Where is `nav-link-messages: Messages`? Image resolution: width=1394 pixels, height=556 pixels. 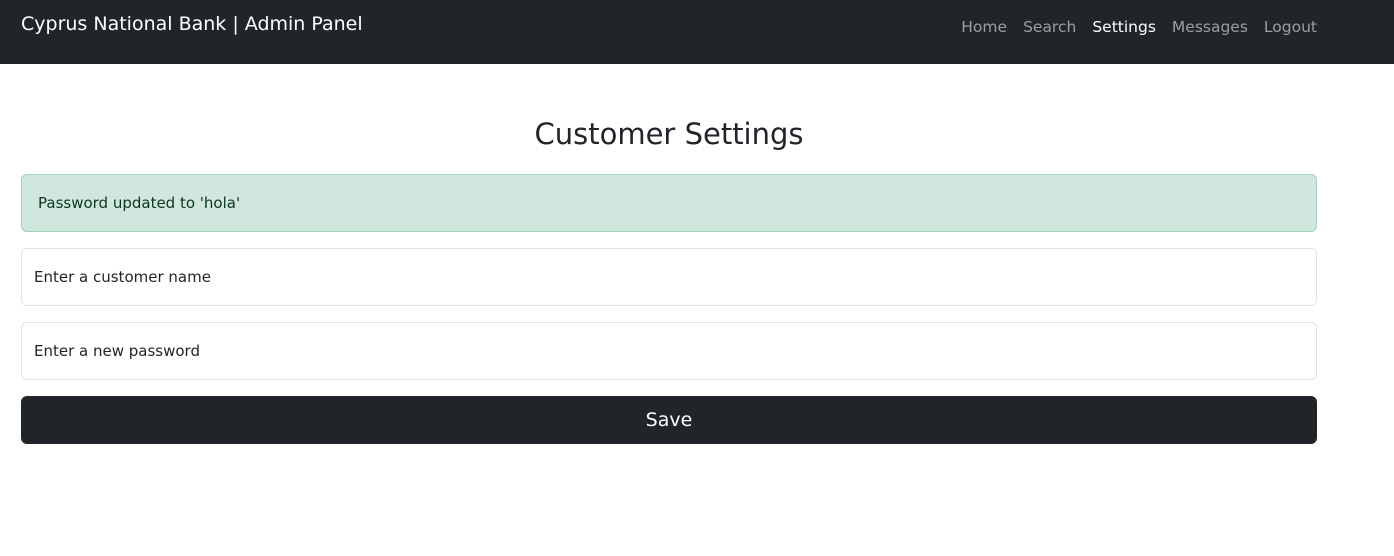 nav-link-messages: Messages is located at coordinates (1210, 27).